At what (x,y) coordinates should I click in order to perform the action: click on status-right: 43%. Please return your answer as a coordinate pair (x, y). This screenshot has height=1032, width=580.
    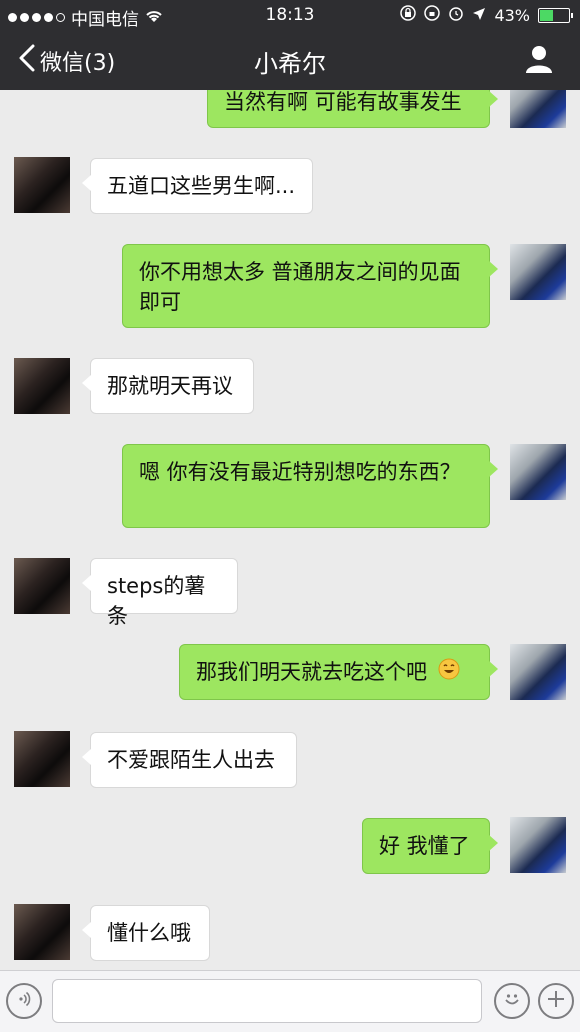
    Looking at the image, I should click on (486, 15).